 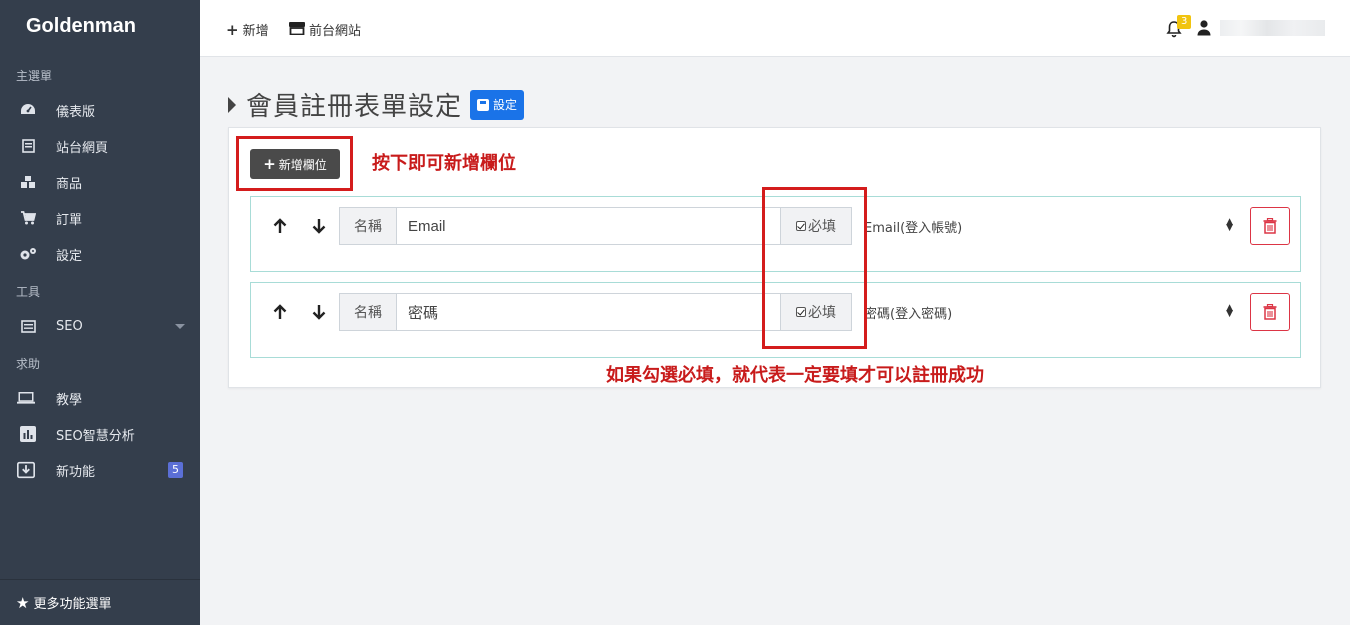 What do you see at coordinates (28, 434) in the screenshot?
I see `chart-icon` at bounding box center [28, 434].